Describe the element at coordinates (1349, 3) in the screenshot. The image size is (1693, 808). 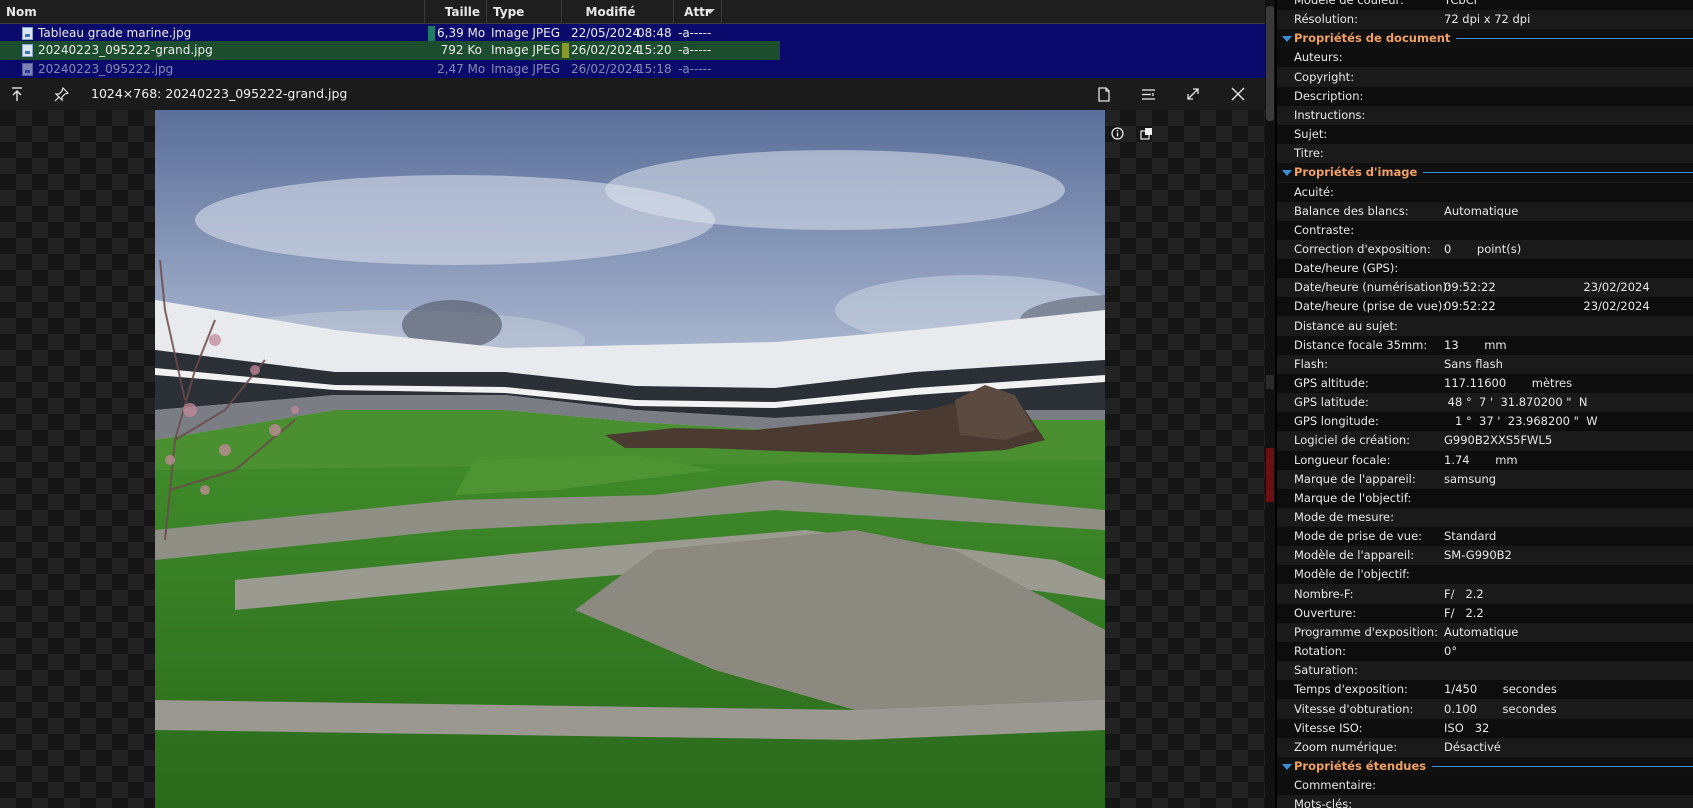
I see `property-label: Modèle de couleur:` at that location.